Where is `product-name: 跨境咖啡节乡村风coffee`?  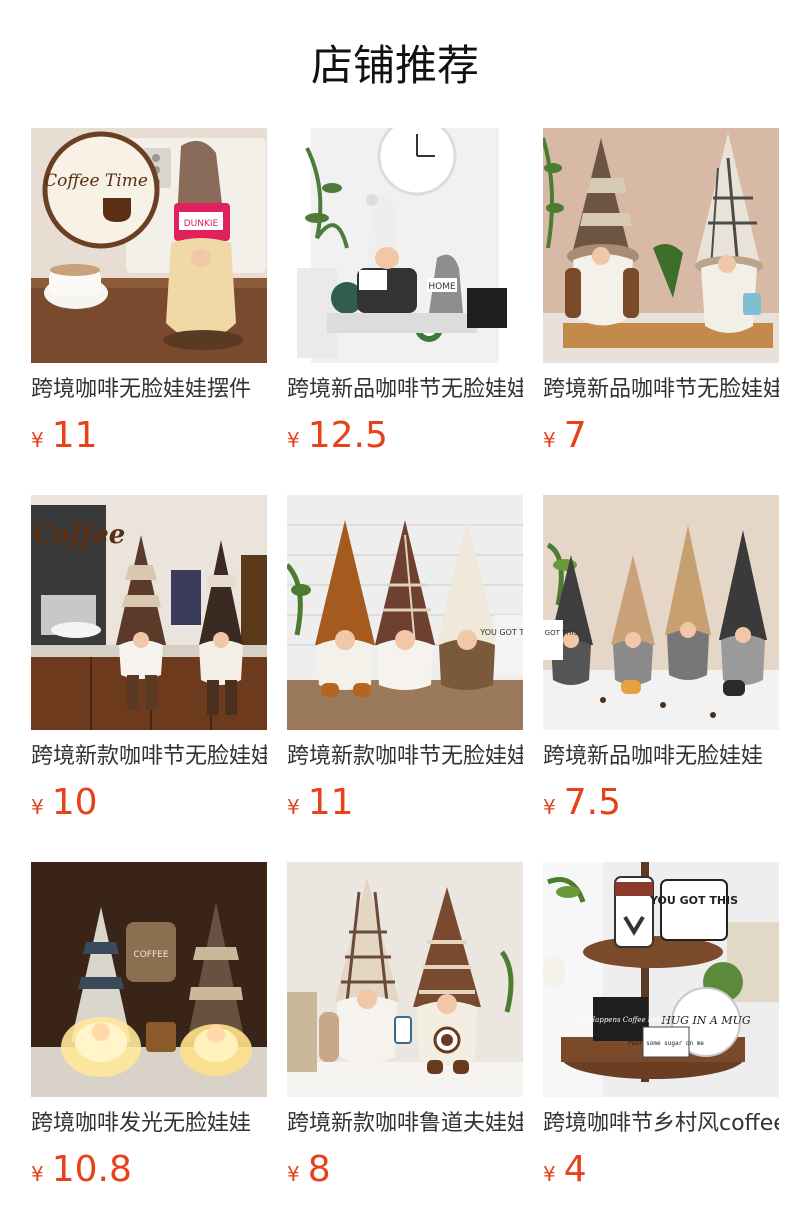 product-name: 跨境咖啡节乡村风coffee is located at coordinates (661, 1124).